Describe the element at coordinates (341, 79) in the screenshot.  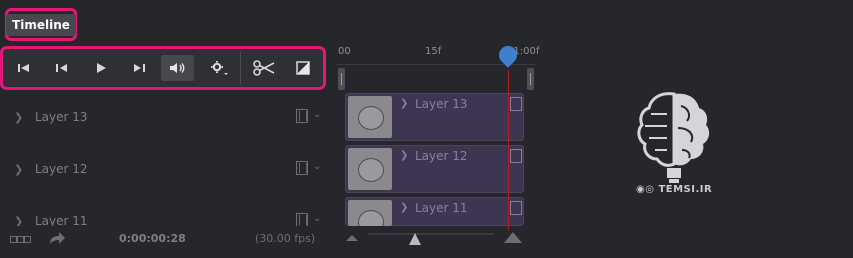
I see `work-area-start-handle` at that location.